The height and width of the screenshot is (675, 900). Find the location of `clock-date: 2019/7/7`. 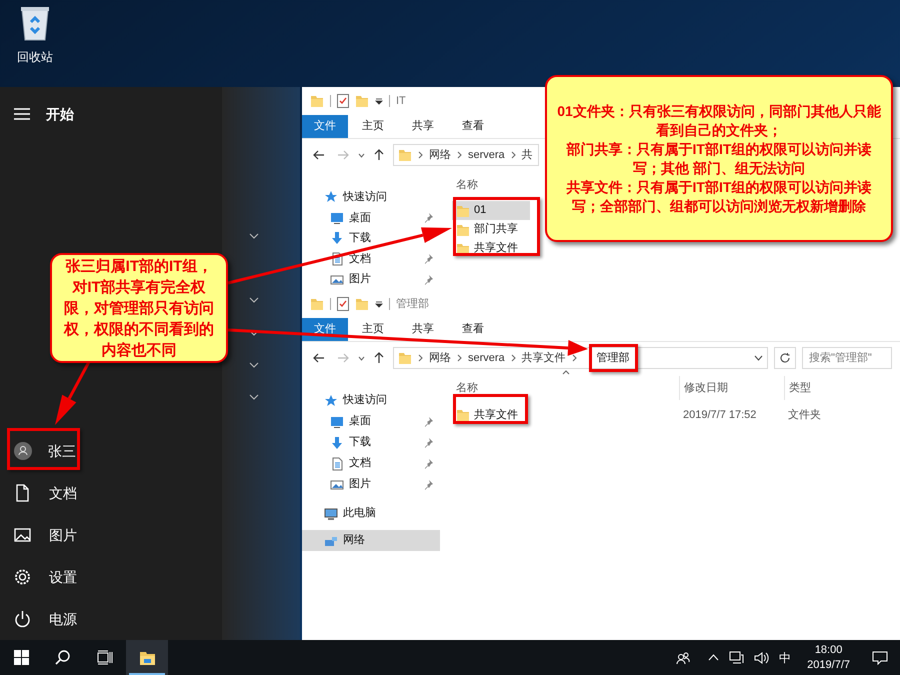

clock-date: 2019/7/7 is located at coordinates (828, 665).